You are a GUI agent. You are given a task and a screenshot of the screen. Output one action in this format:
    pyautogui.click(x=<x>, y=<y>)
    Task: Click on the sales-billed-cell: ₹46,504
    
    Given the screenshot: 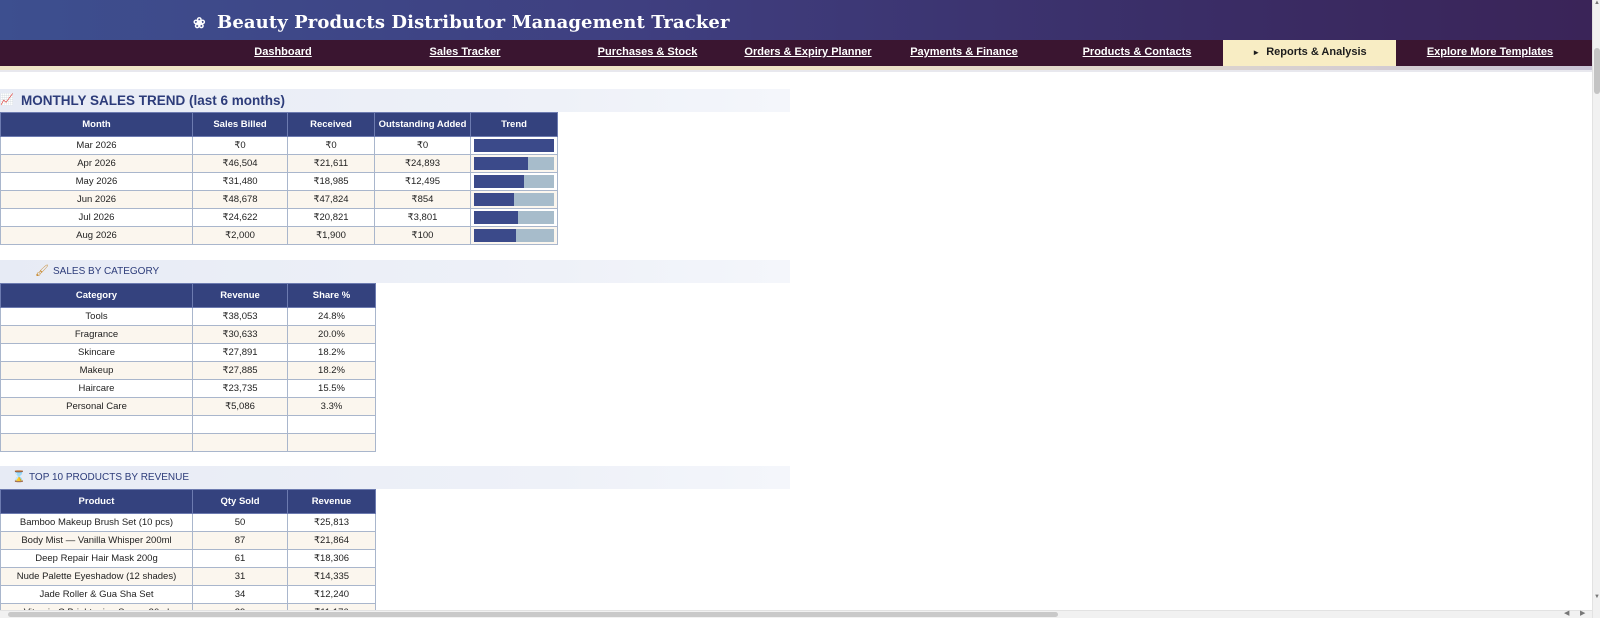 What is the action you would take?
    pyautogui.click(x=240, y=163)
    